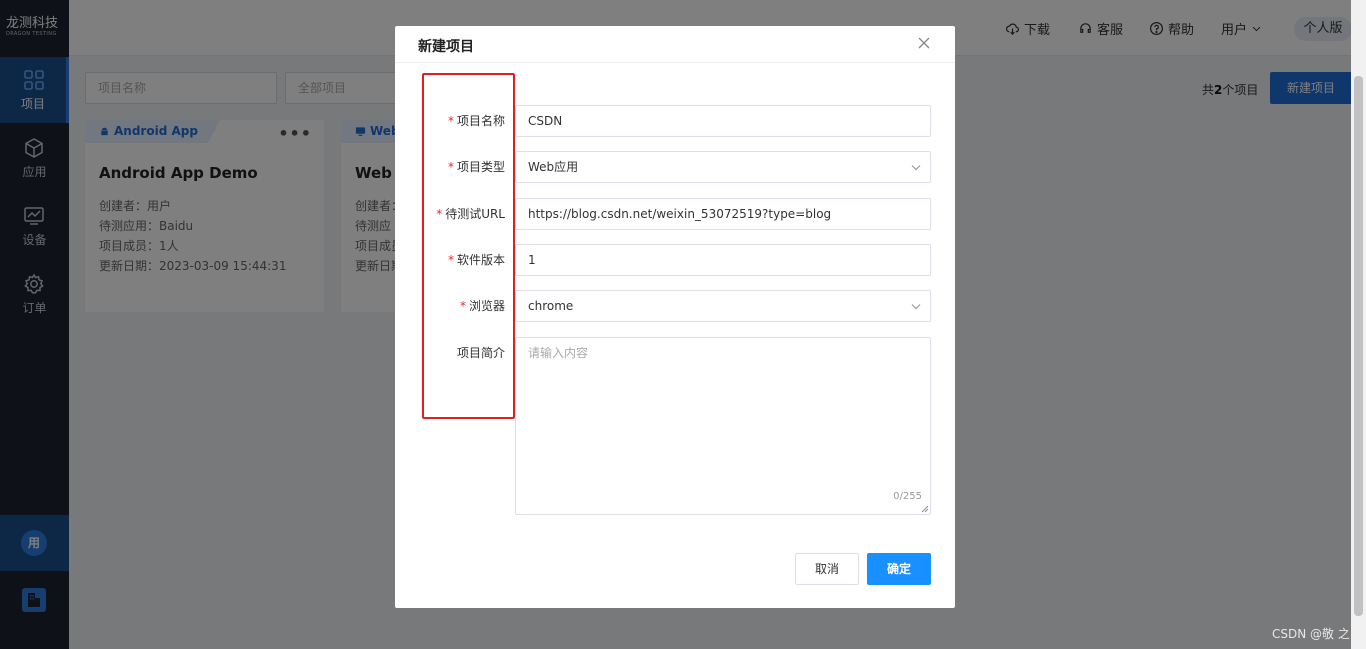 Image resolution: width=1366 pixels, height=649 pixels. What do you see at coordinates (480, 121) in the screenshot?
I see `project-name-label-text: 项目名称` at bounding box center [480, 121].